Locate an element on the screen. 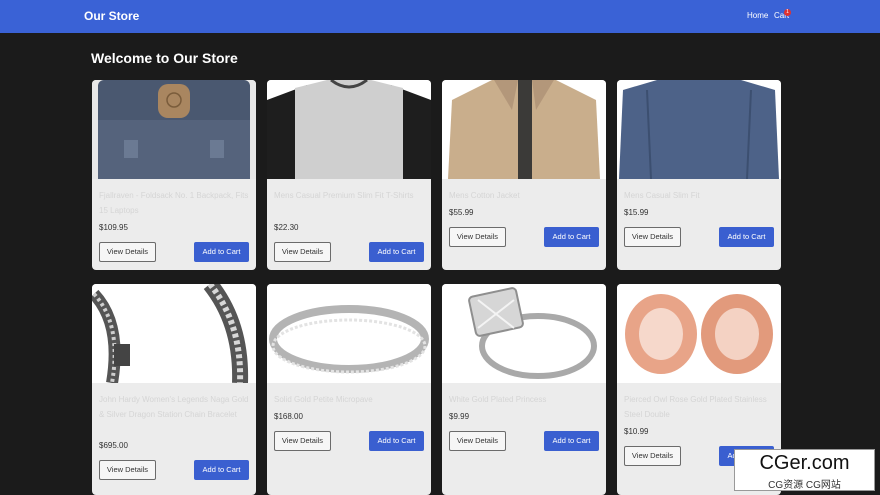 Image resolution: width=880 pixels, height=495 pixels. product-image-rose-gold-plugs is located at coordinates (699, 333).